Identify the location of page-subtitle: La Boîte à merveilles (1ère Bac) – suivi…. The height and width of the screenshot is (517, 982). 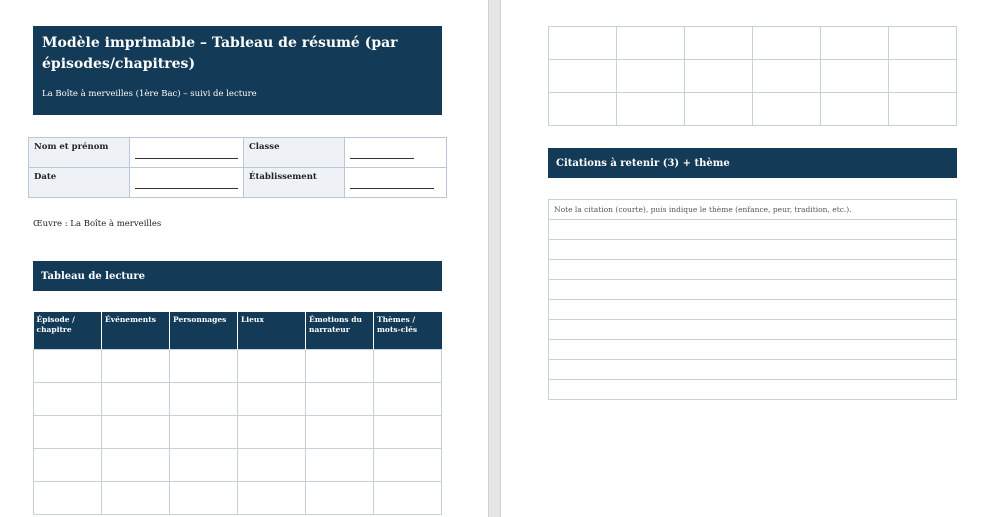
(149, 94).